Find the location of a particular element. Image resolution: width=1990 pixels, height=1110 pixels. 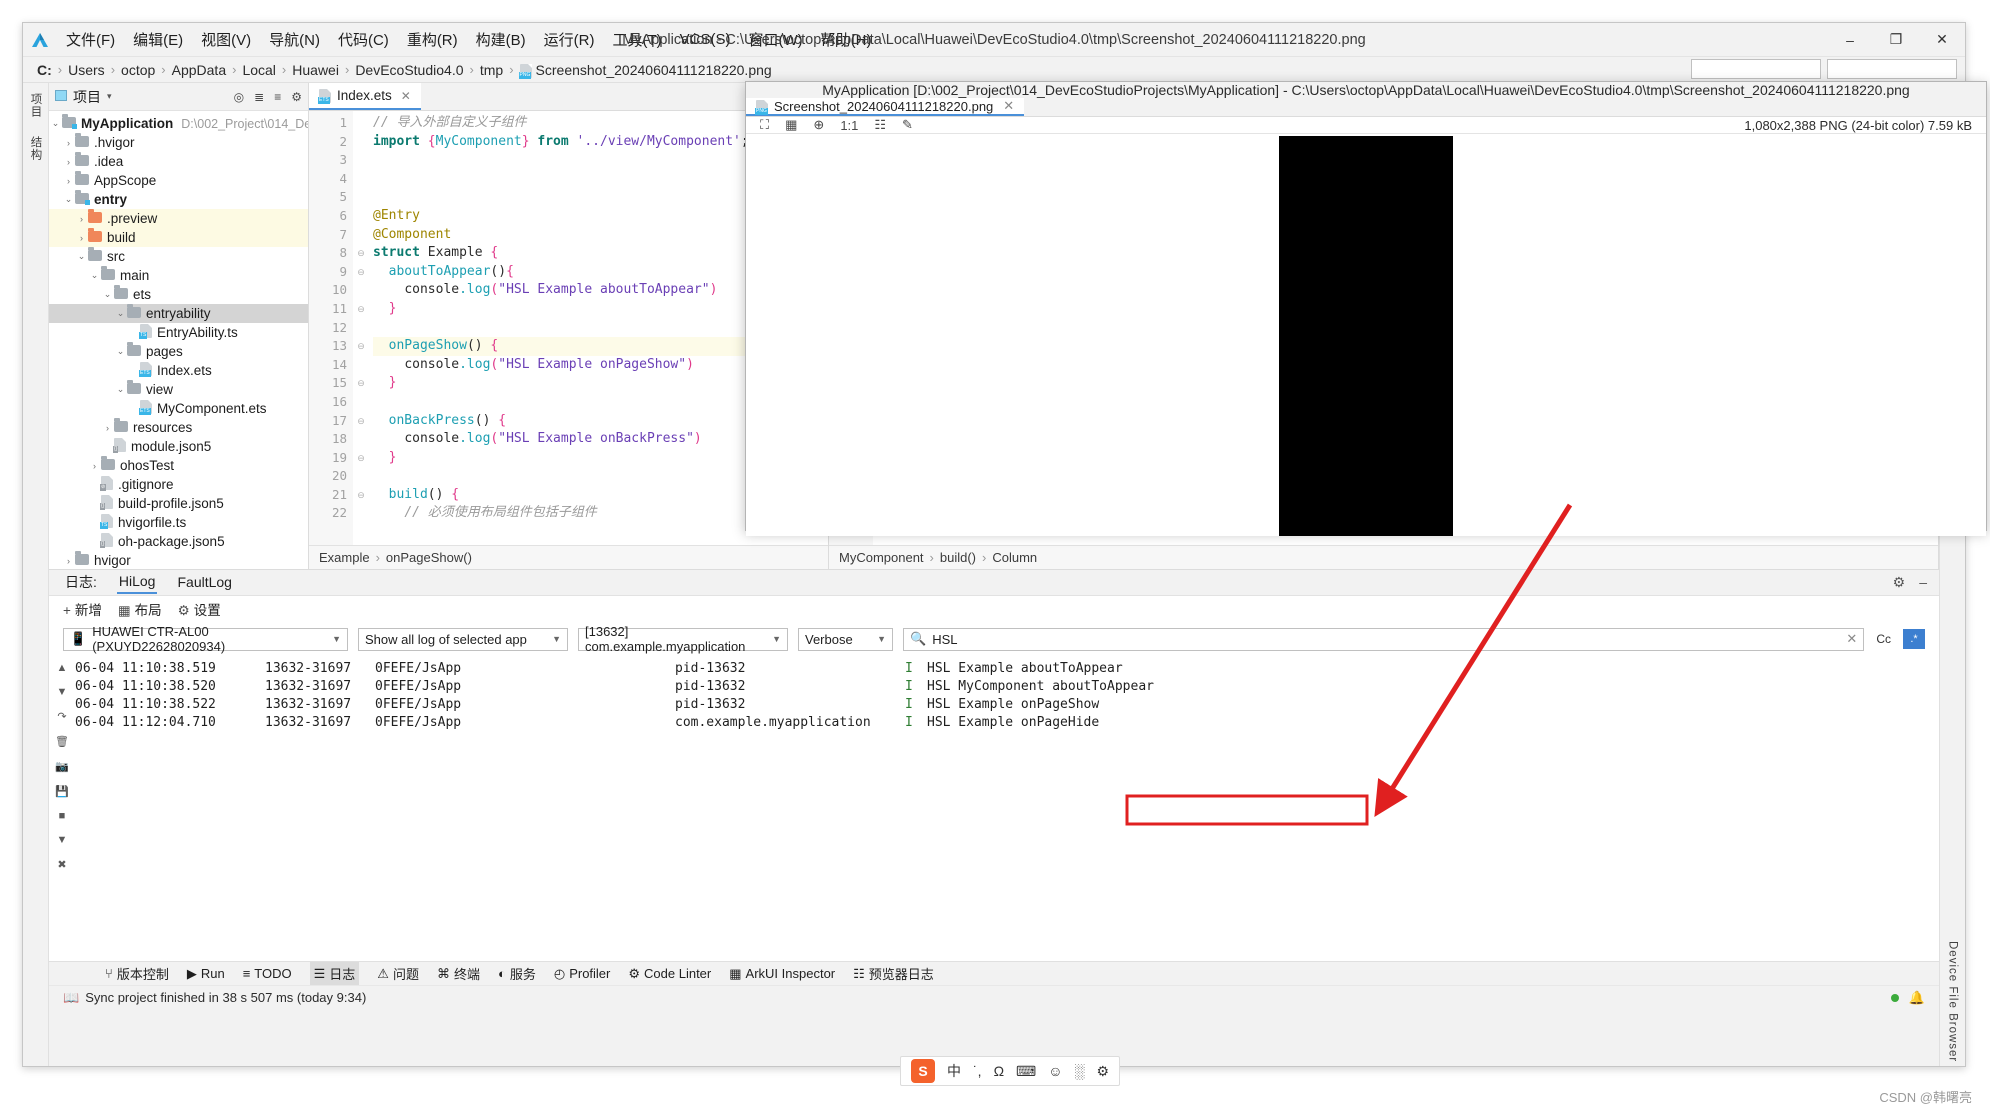

filter-icon: ▼ is located at coordinates (62, 840).